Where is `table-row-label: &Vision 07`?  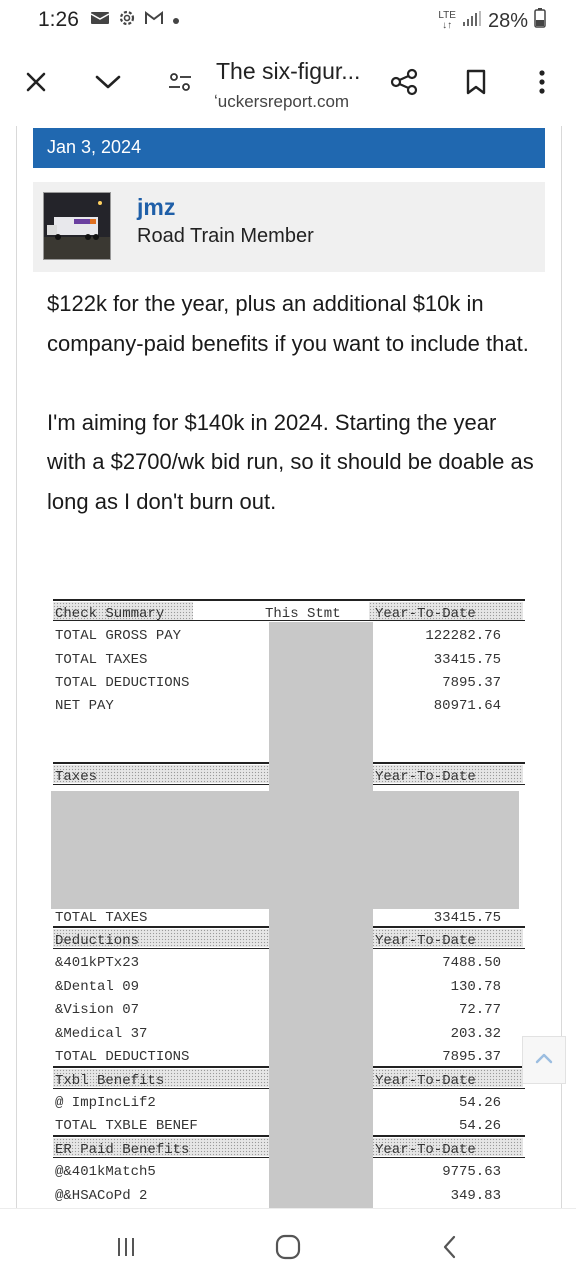
table-row-label: &Vision 07 is located at coordinates (97, 1010).